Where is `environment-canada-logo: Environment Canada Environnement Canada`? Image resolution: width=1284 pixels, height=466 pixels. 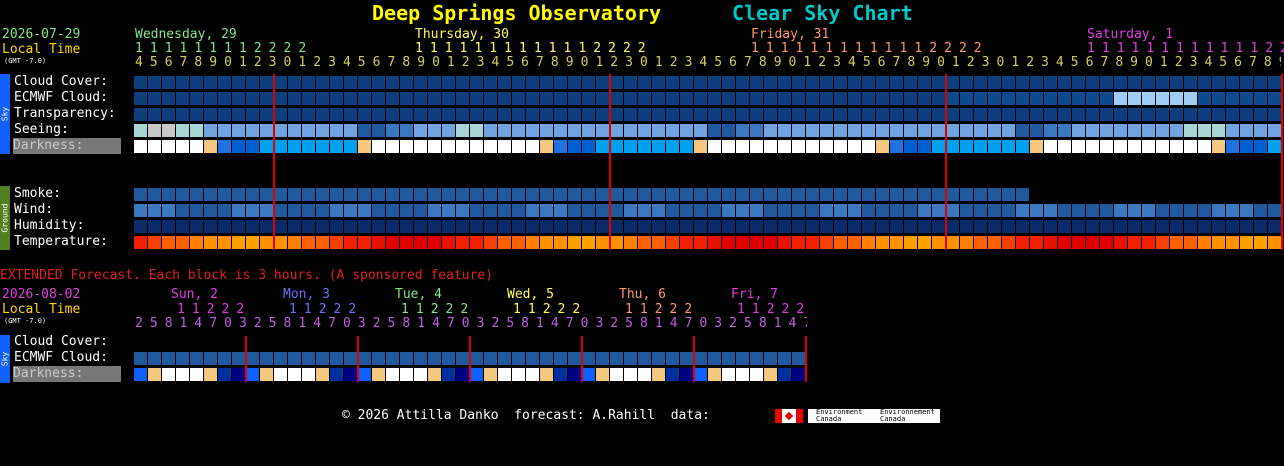 environment-canada-logo: Environment Canada Environnement Canada is located at coordinates (874, 416).